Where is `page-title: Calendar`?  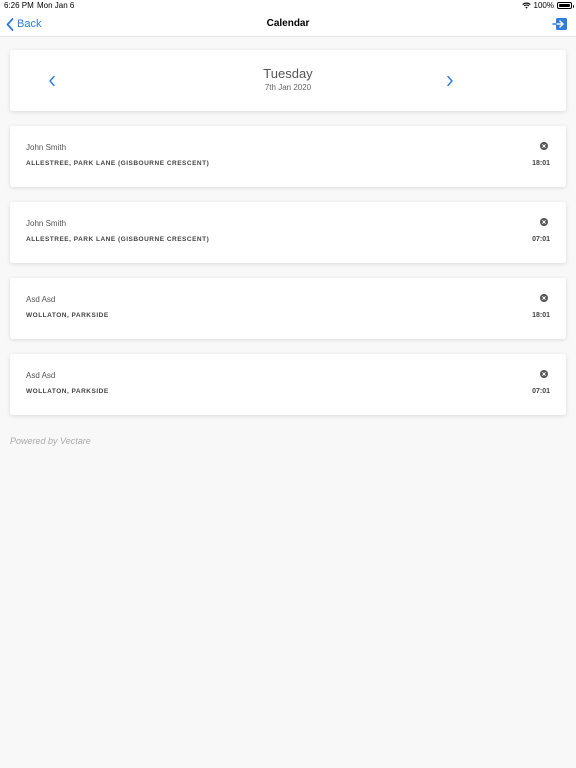 page-title: Calendar is located at coordinates (288, 23).